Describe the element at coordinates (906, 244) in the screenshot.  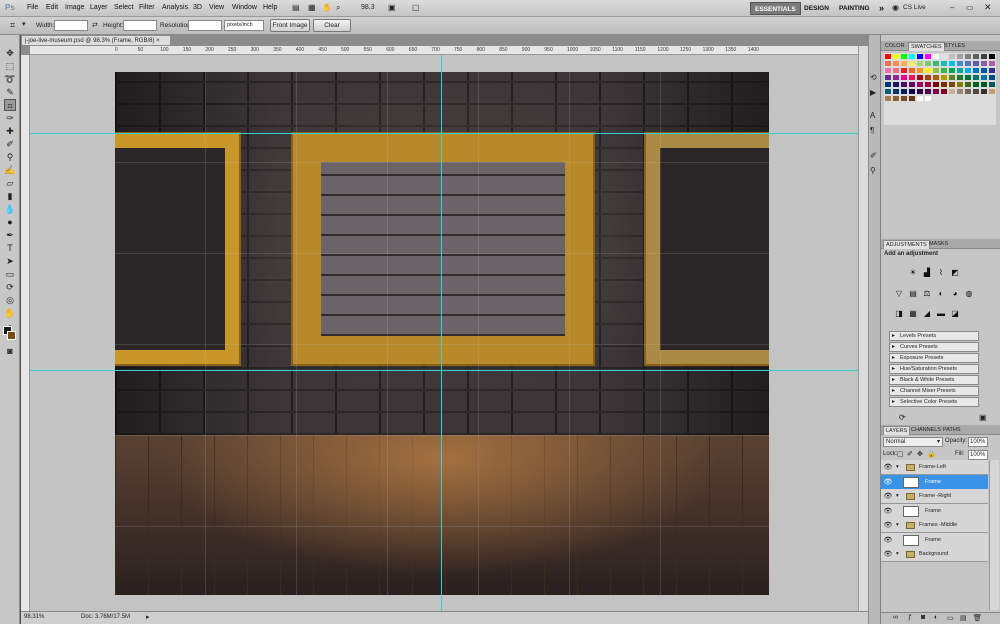
I see `tab-adjustments: ADJUSTMENTS` at that location.